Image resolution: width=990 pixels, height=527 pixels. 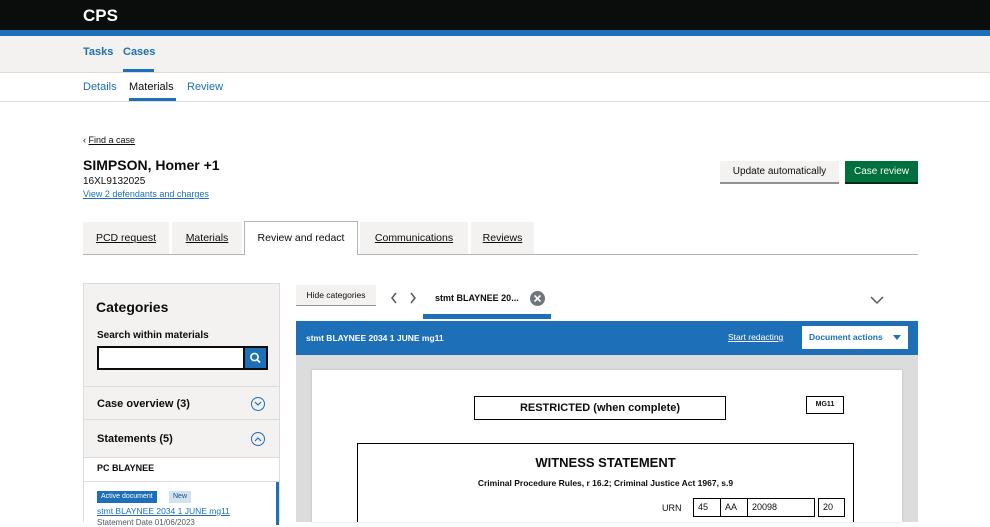 I want to click on case-urn: 16XL9132025, so click(x=114, y=181).